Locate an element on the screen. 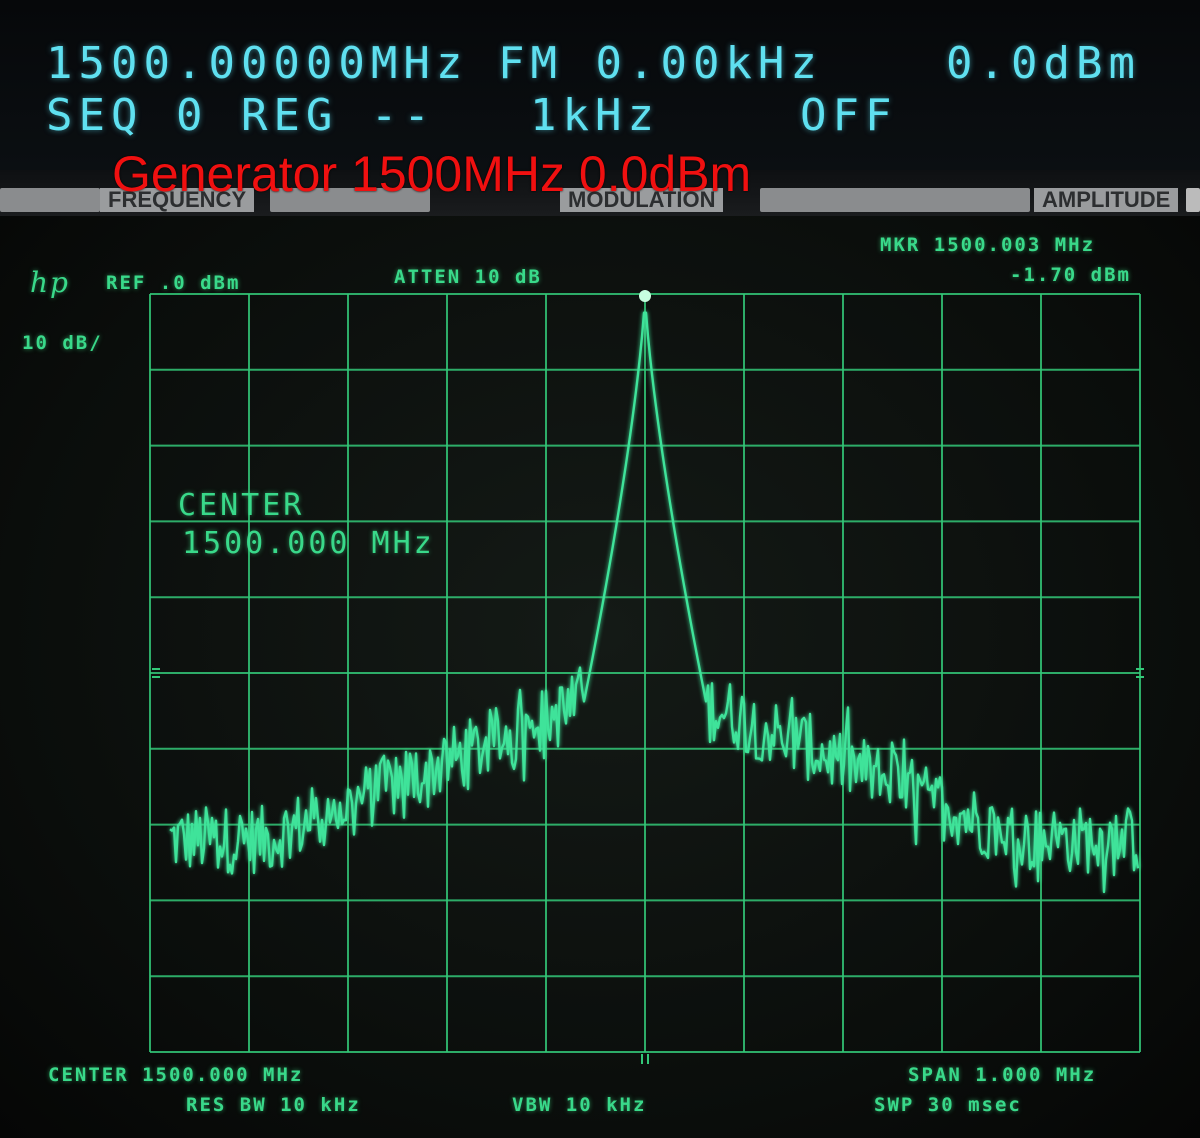 The height and width of the screenshot is (1138, 1200). video-bandwidth: VBW 10 kHz is located at coordinates (579, 1105).